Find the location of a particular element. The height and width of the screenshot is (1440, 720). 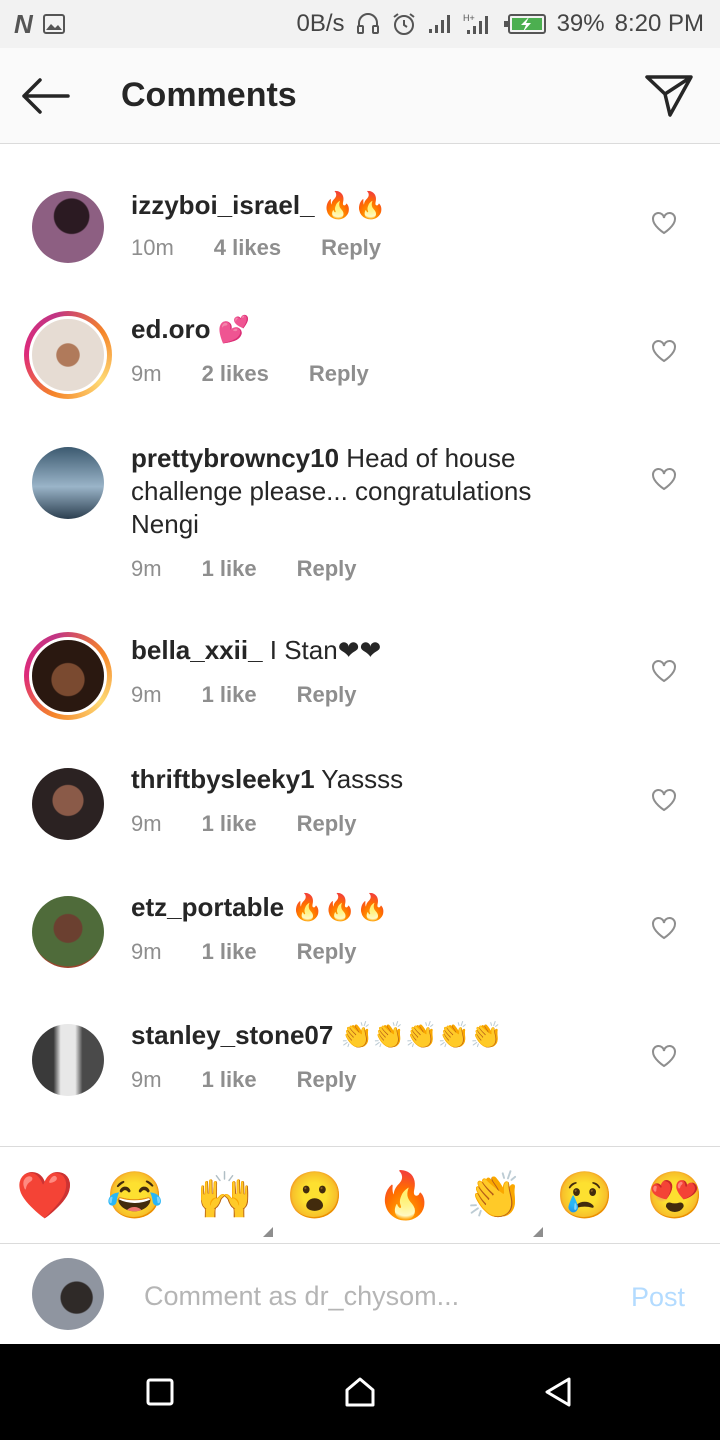

comment-likes: 4 likes is located at coordinates (247, 248).